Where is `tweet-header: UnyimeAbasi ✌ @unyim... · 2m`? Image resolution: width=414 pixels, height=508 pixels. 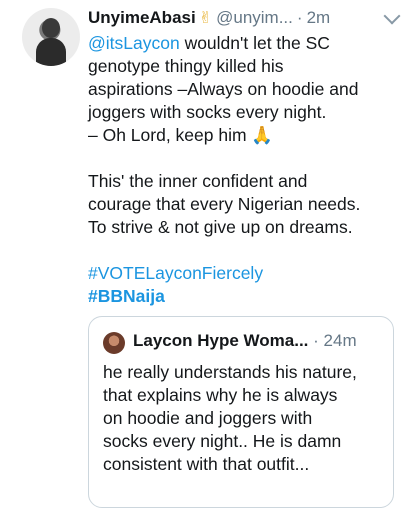 tweet-header: UnyimeAbasi ✌ @unyim... · 2m is located at coordinates (244, 18).